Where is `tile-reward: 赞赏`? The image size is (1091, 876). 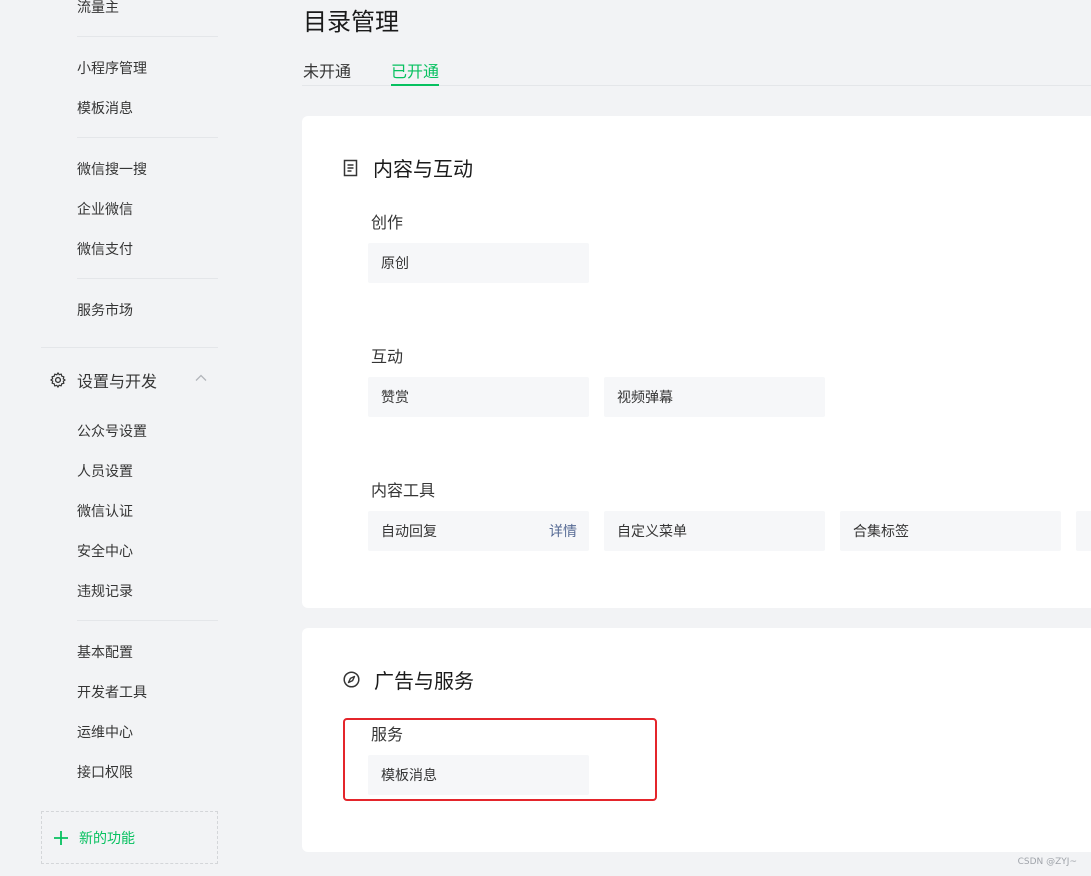 tile-reward: 赞赏 is located at coordinates (478, 397).